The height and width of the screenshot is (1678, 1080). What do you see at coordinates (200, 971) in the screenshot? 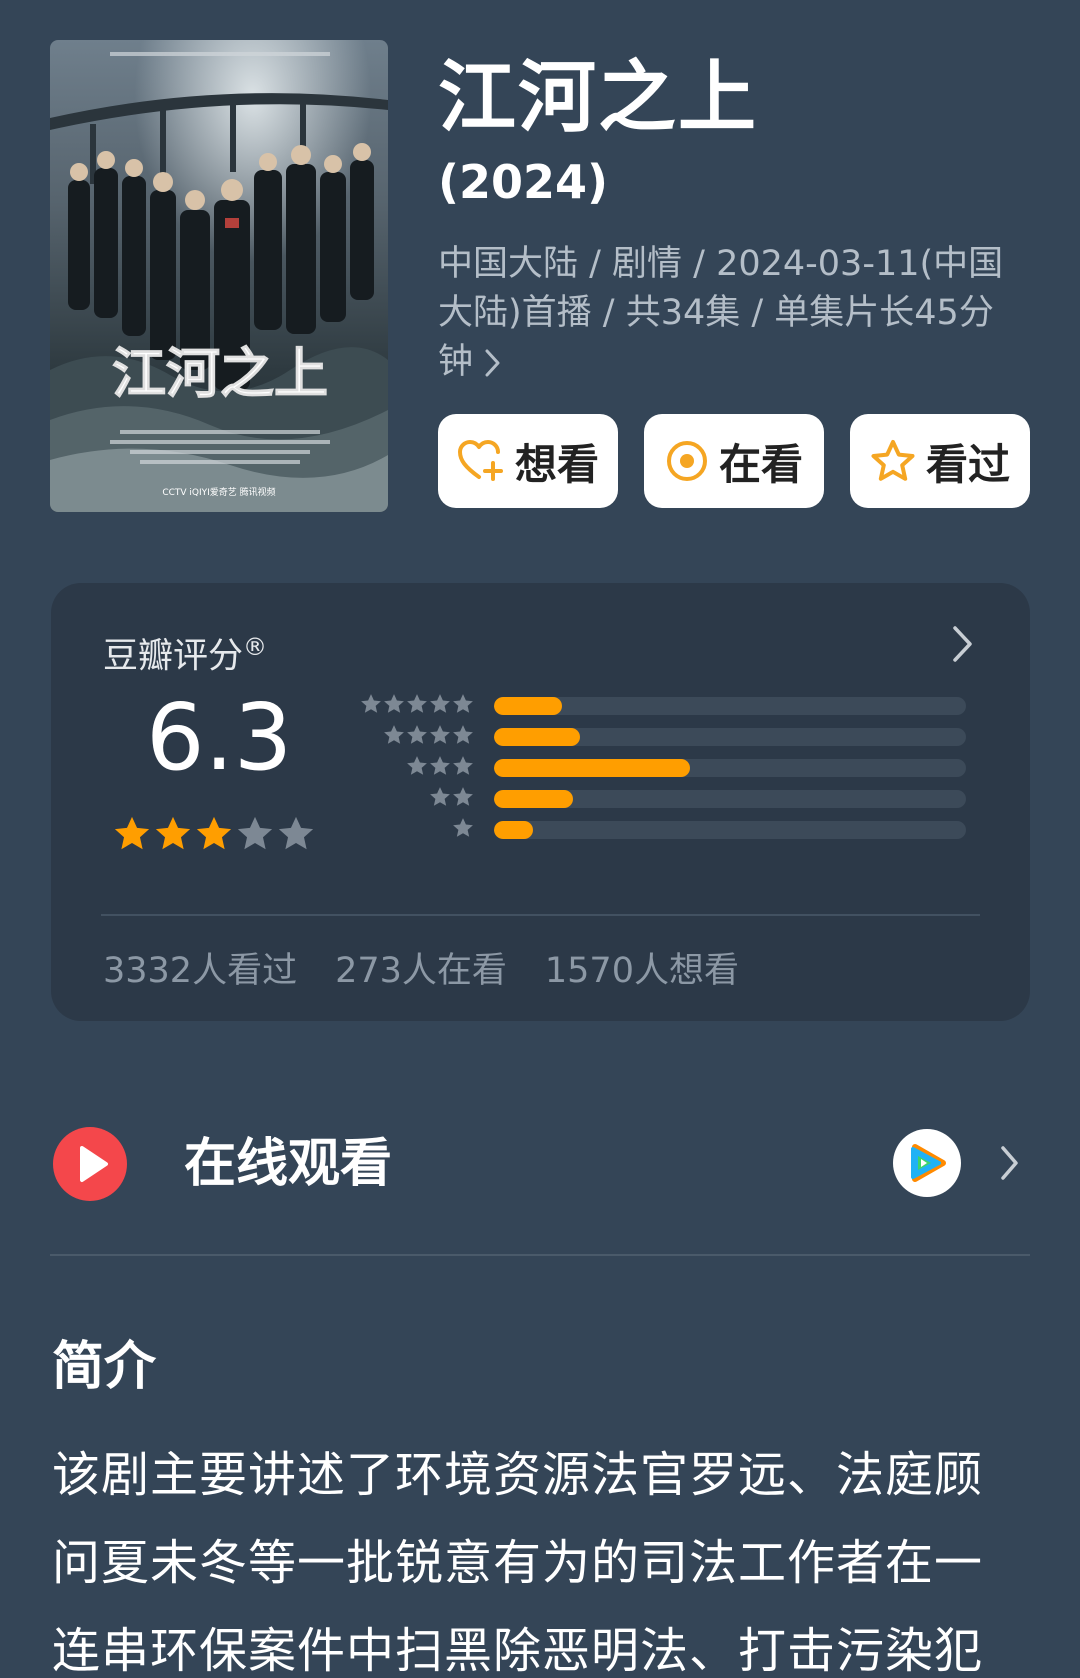
I see `watched-count: 3332人看过` at bounding box center [200, 971].